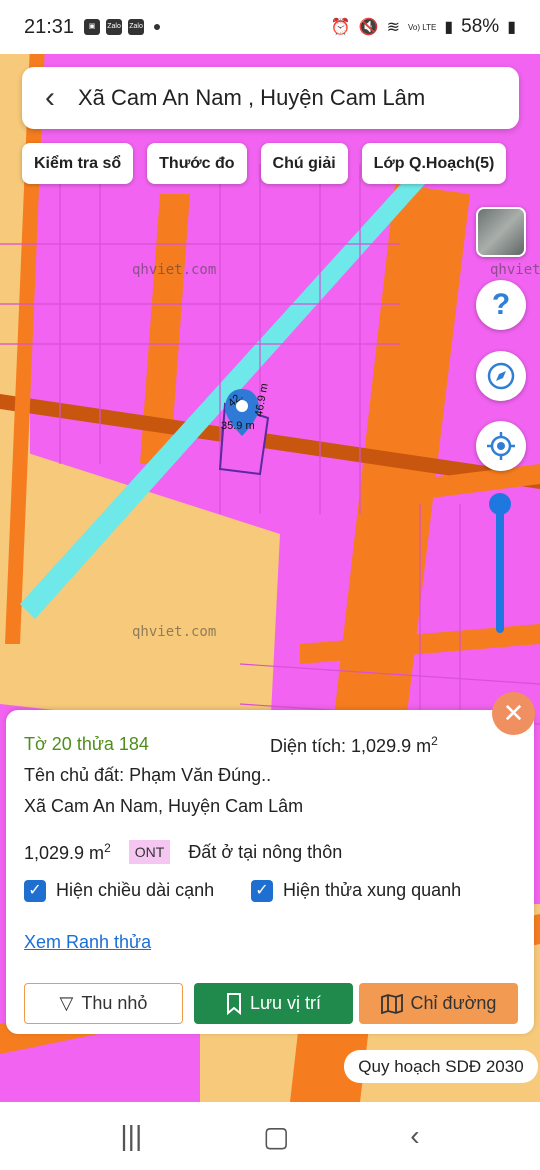  Describe the element at coordinates (372, 890) in the screenshot. I see `show-neighbors-label: Hiện thửa xung quanh` at that location.